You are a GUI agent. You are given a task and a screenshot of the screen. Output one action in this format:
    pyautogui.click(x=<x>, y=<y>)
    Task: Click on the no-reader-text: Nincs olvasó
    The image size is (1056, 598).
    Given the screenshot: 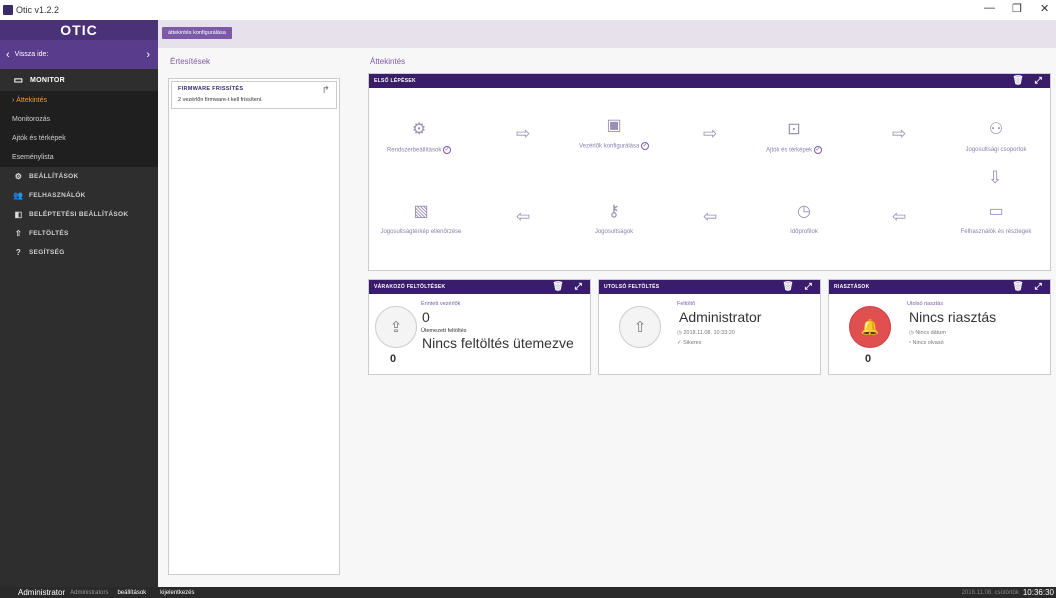 What is the action you would take?
    pyautogui.click(x=928, y=343)
    